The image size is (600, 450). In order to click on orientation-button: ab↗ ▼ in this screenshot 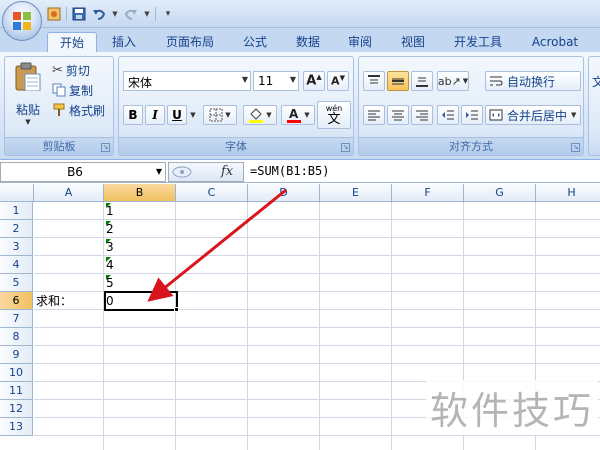, I will do `click(453, 81)`.